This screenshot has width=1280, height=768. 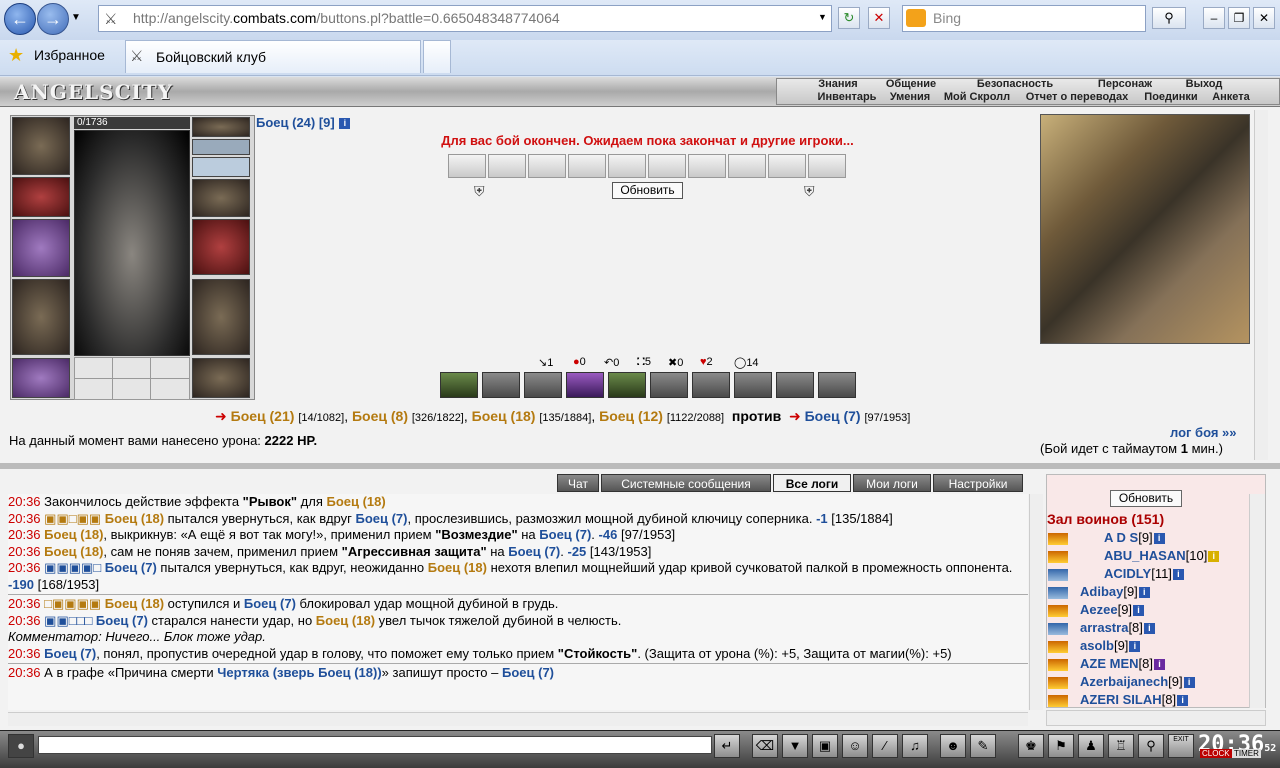 I want to click on menu-security: Безопасность, so click(x=1015, y=84).